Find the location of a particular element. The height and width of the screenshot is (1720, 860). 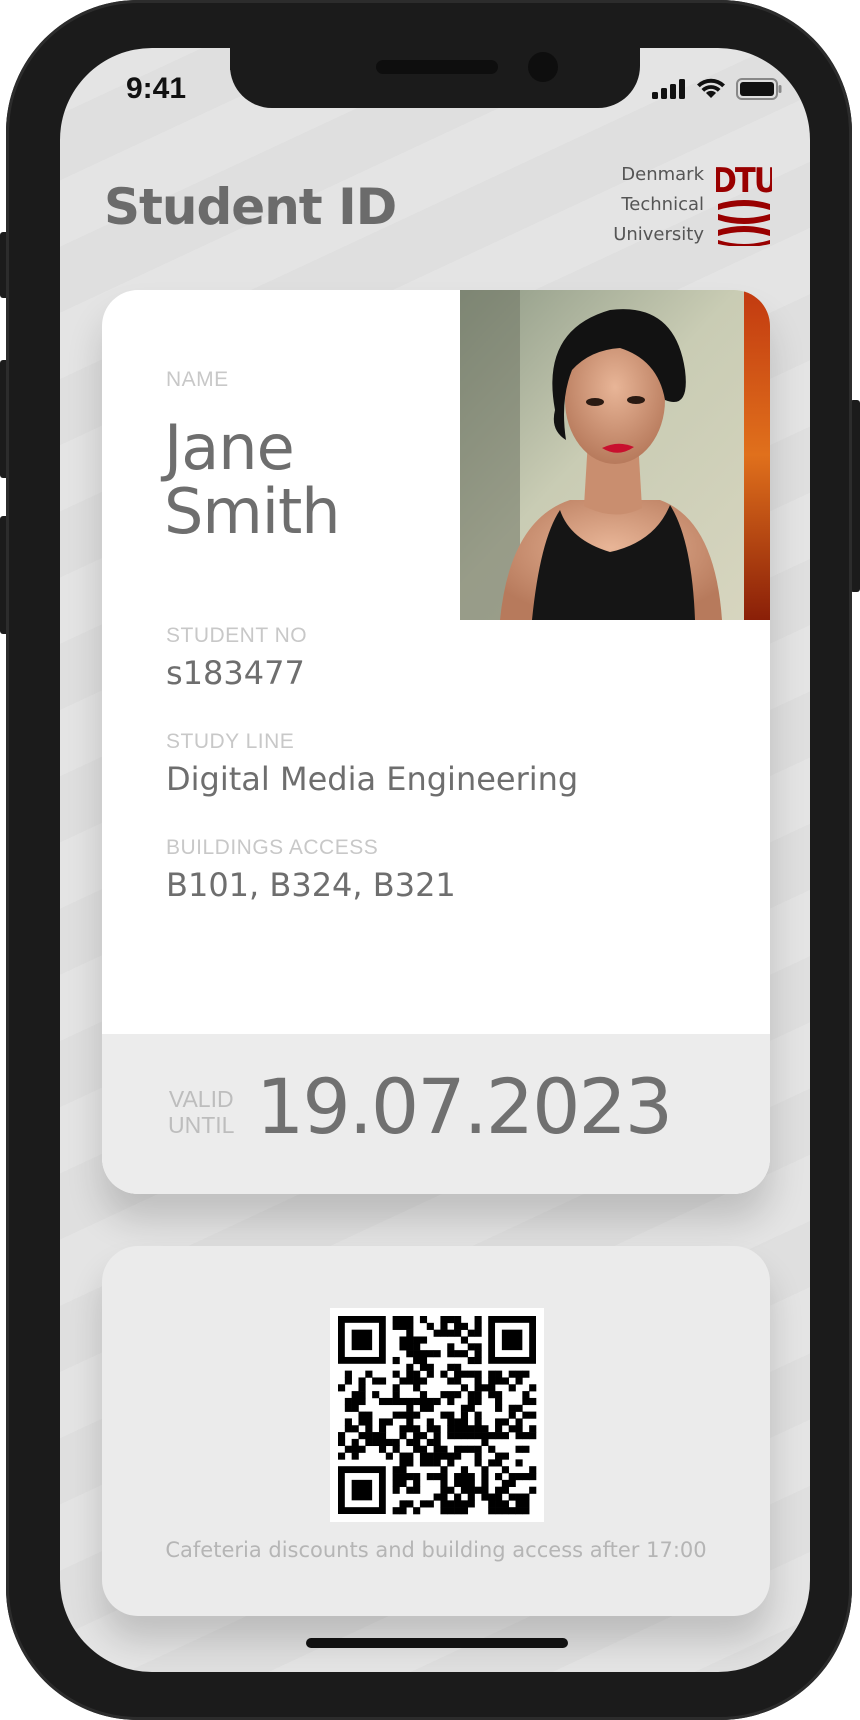

svg-text: DTU is located at coordinates (744, 181).